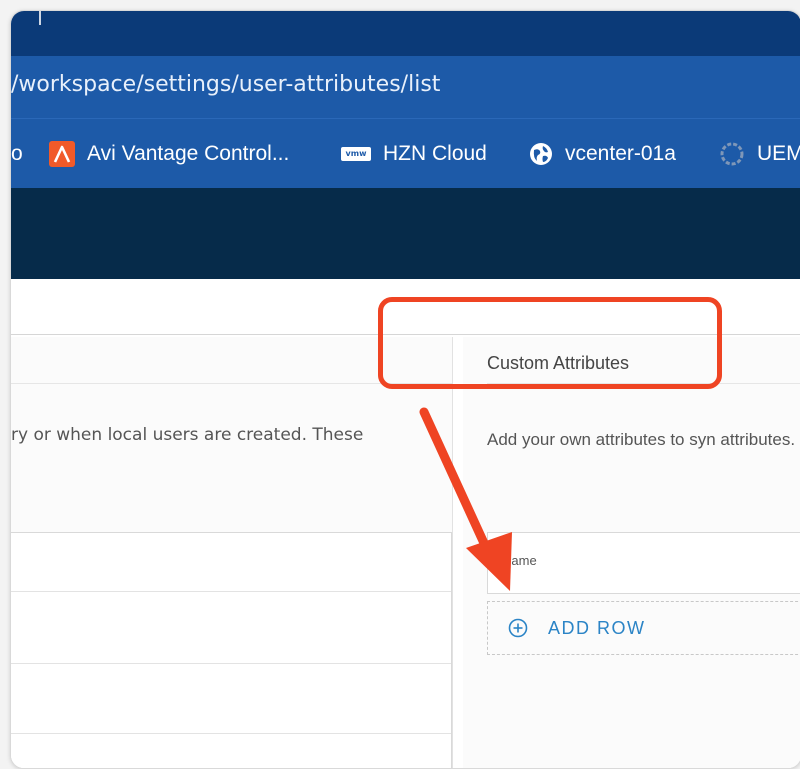 This screenshot has width=800, height=769. What do you see at coordinates (44, 18) in the screenshot?
I see `tab-edge` at bounding box center [44, 18].